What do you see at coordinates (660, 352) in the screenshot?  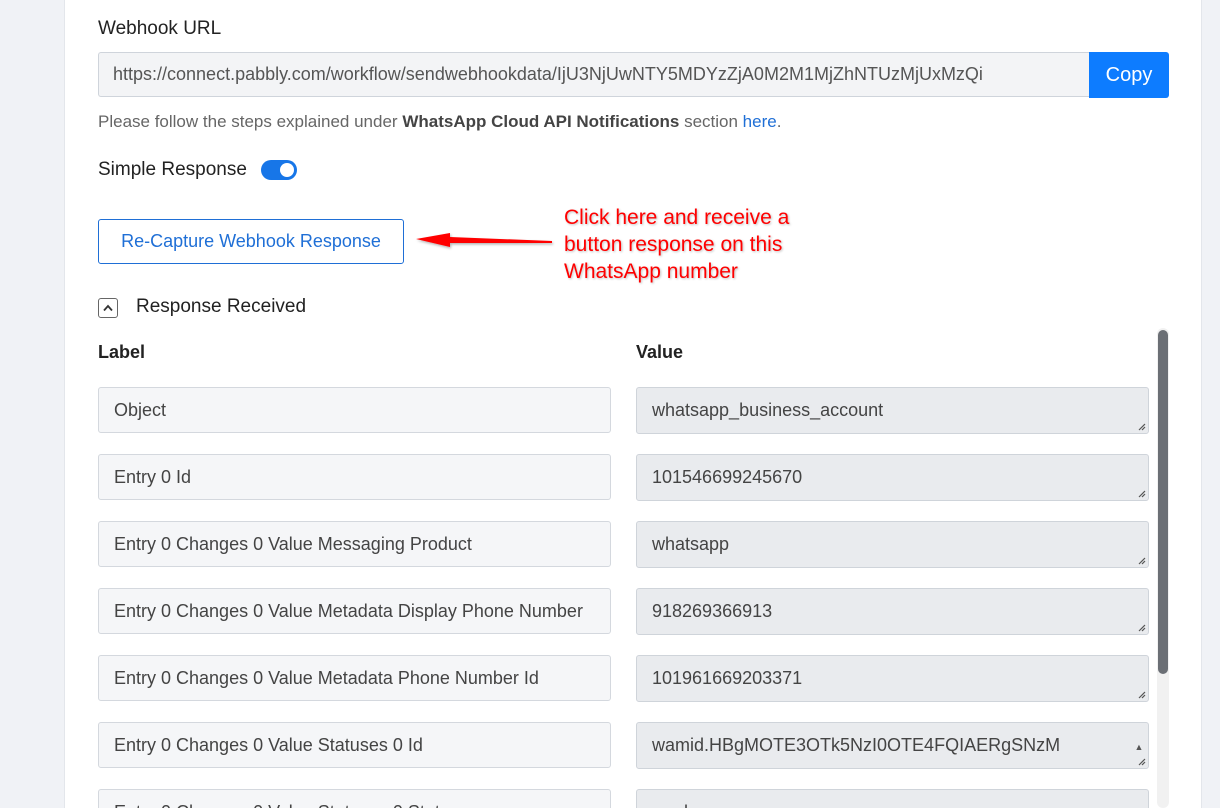 I see `value-column-header: Value` at bounding box center [660, 352].